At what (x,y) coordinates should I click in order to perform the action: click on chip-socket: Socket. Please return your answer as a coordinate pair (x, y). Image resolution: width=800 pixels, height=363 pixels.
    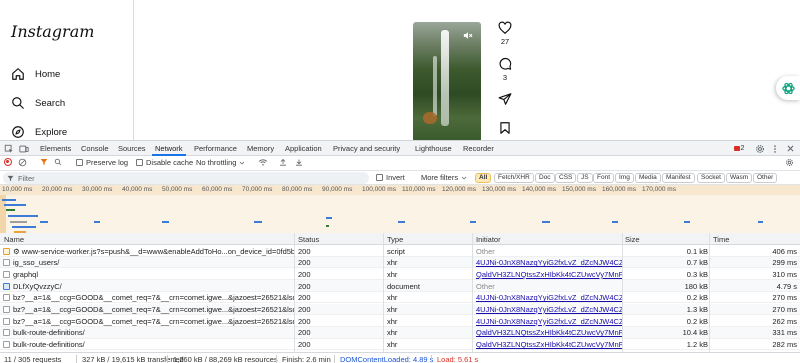
    Looking at the image, I should click on (711, 178).